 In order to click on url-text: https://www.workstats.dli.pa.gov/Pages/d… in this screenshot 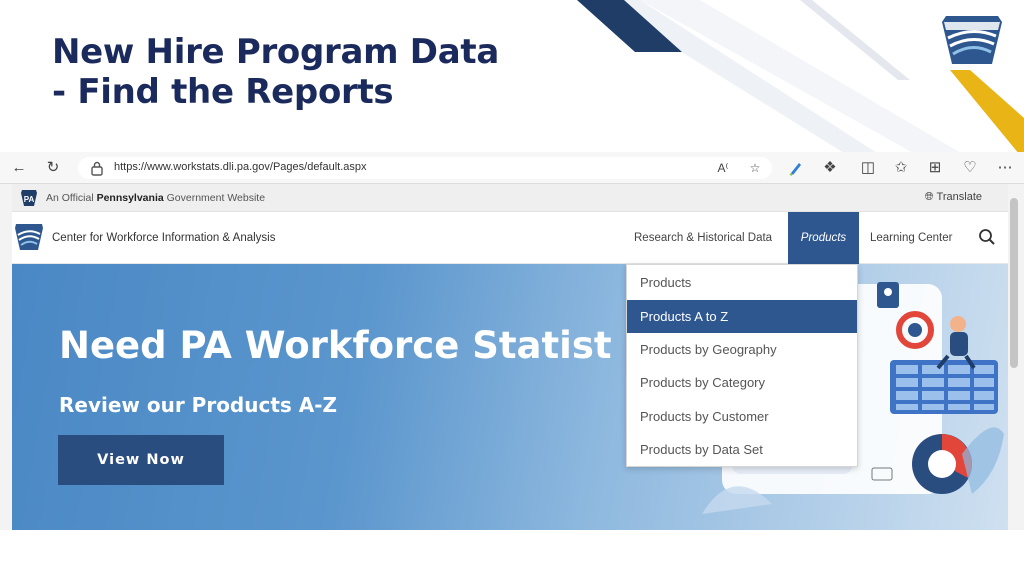, I will do `click(240, 167)`.